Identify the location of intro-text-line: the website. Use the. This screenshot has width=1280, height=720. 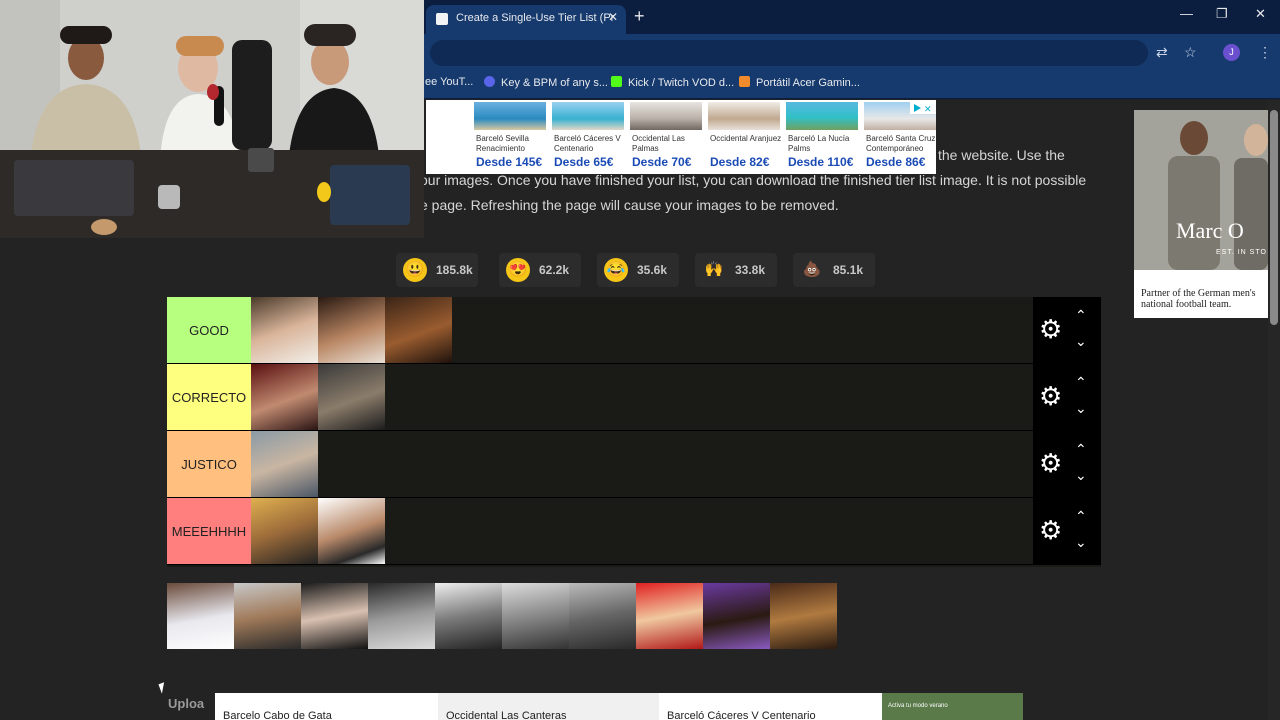
(1001, 155).